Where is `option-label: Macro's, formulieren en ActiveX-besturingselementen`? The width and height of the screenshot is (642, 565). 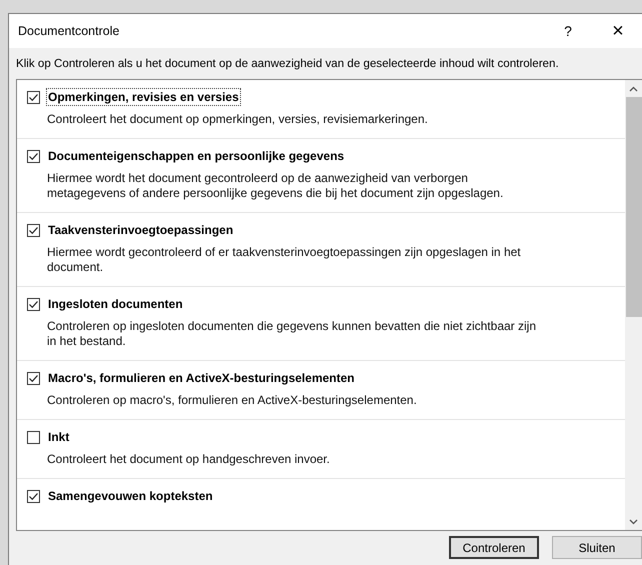
option-label: Macro's, formulieren en ActiveX-besturingselementen is located at coordinates (201, 378).